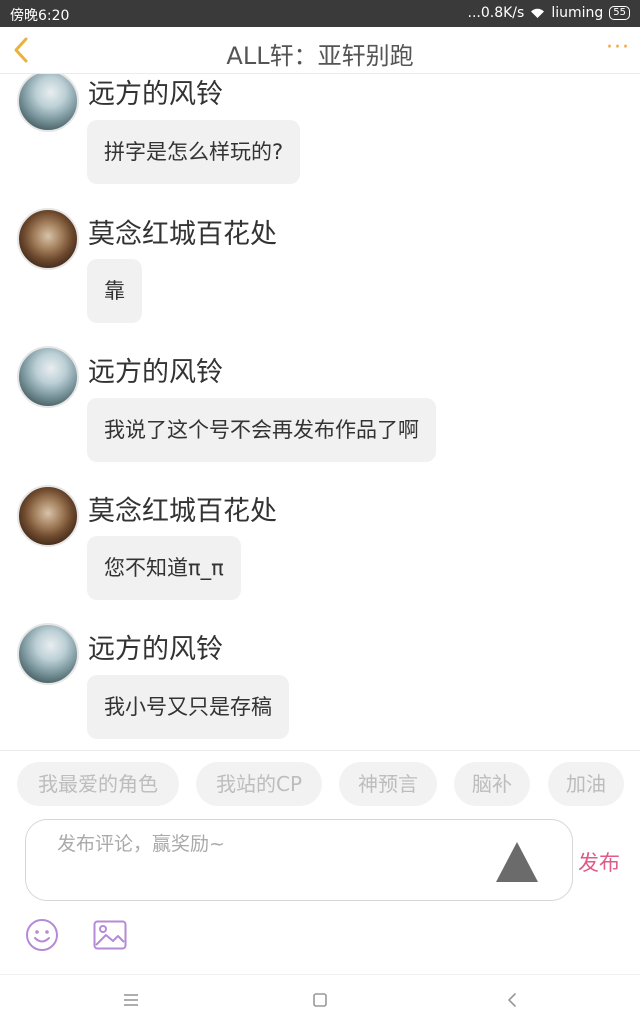 This screenshot has height=1024, width=640. I want to click on message-bubble: 您不知道π_π, so click(164, 568).